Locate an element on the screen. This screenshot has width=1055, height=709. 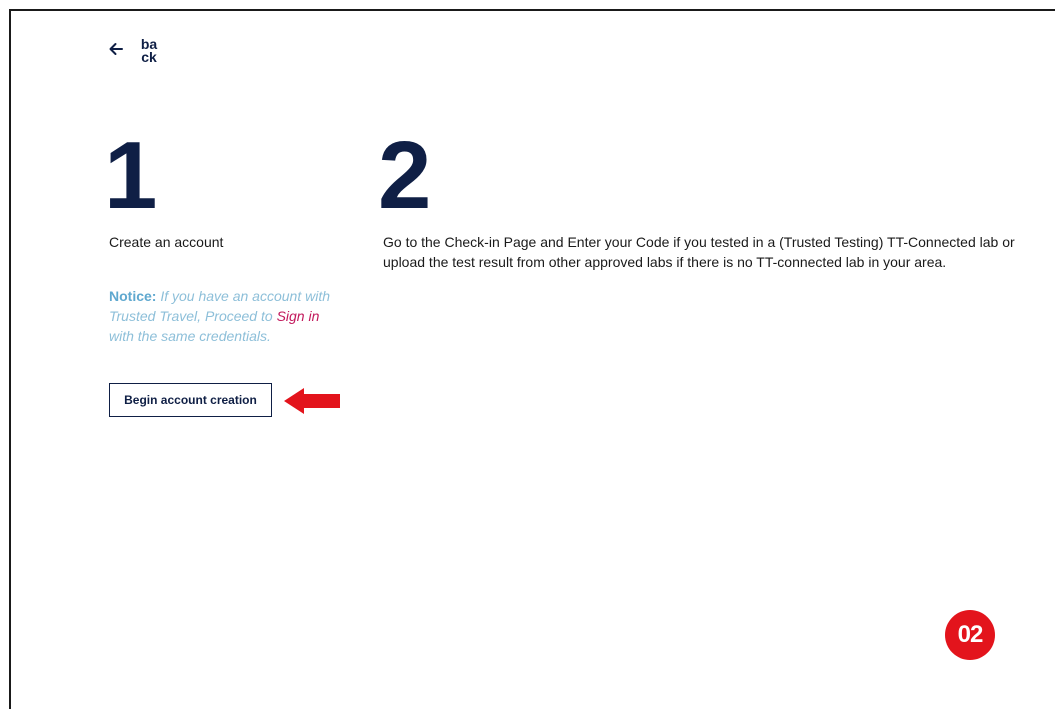
step-1-text: Create an account is located at coordinates (166, 242).